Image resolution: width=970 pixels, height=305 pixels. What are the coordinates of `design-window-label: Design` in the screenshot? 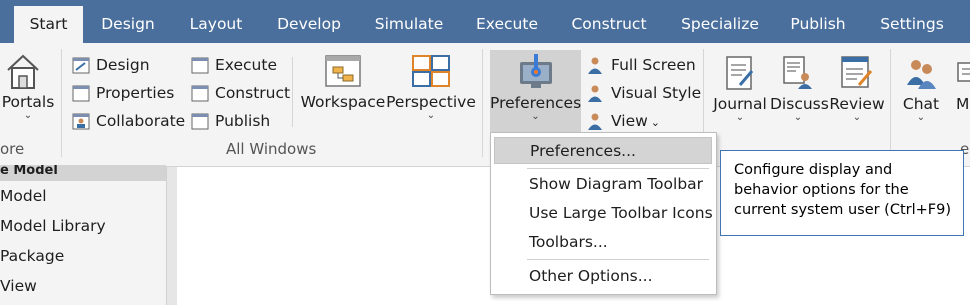 It's located at (123, 65).